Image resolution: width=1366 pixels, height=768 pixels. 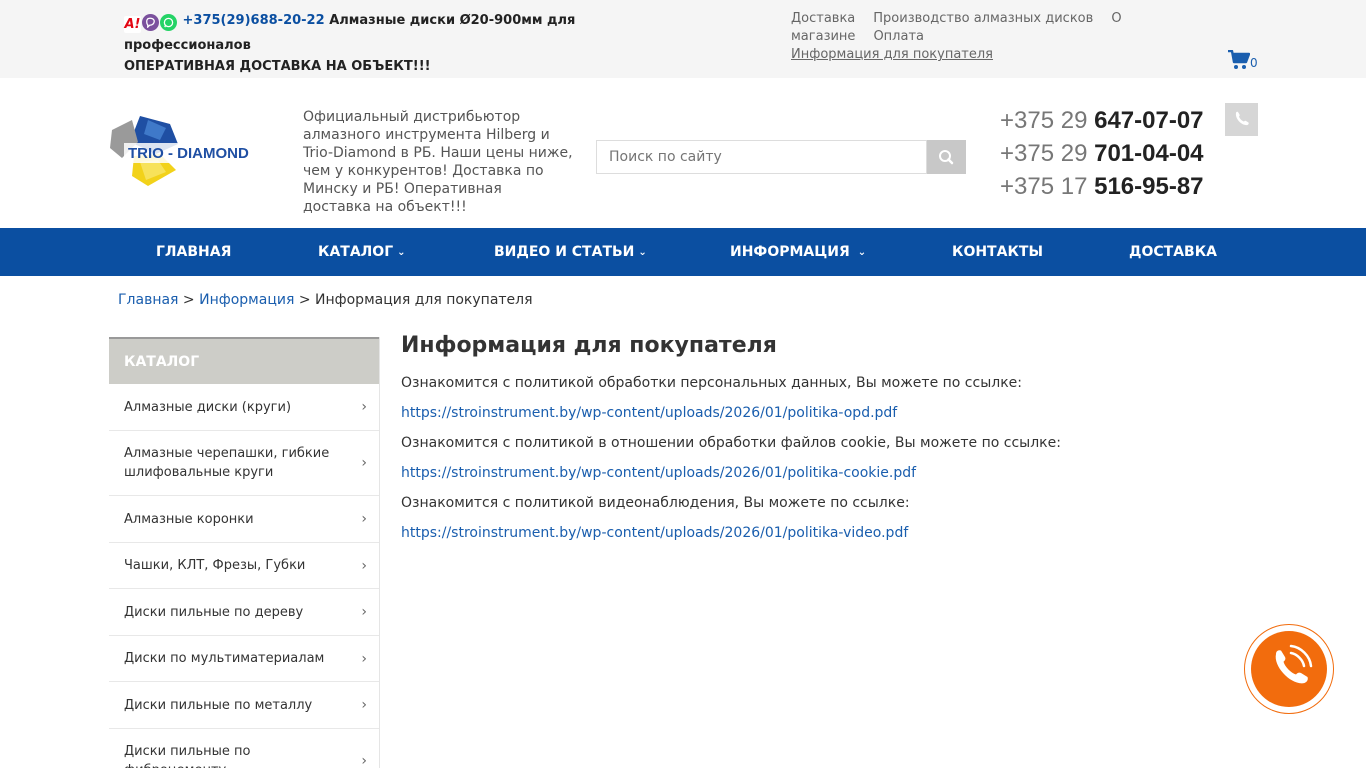 What do you see at coordinates (997, 252) in the screenshot?
I see `nav-contacts: КОНТАКТЫ` at bounding box center [997, 252].